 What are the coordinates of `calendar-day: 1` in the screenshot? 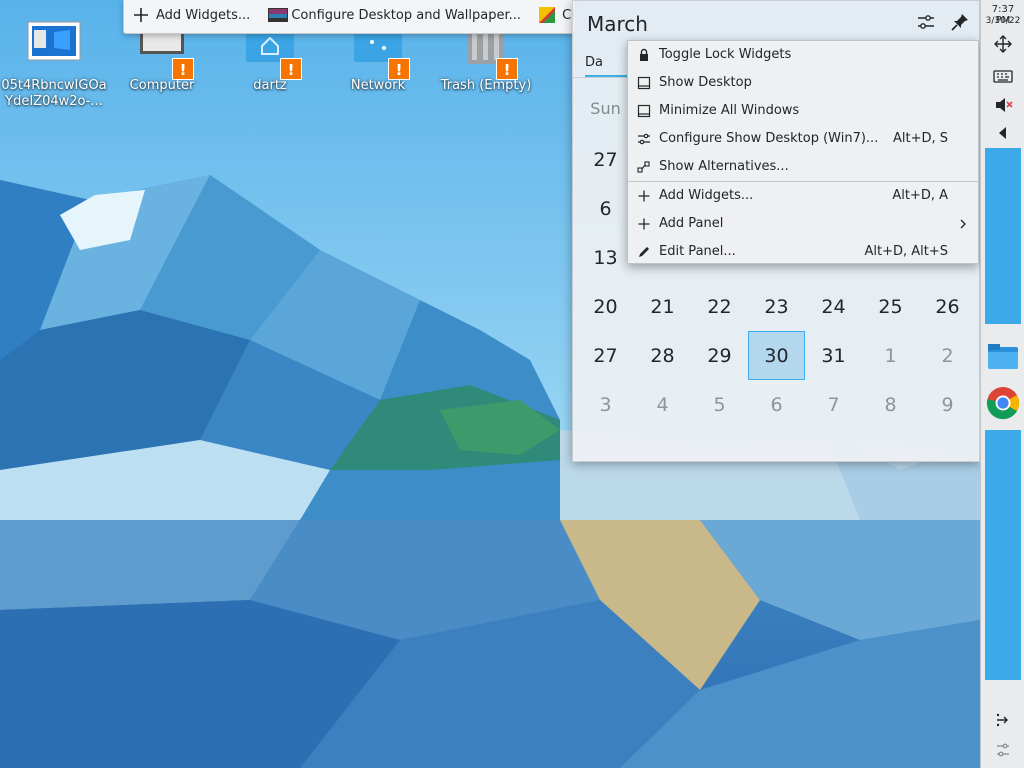 It's located at (890, 355).